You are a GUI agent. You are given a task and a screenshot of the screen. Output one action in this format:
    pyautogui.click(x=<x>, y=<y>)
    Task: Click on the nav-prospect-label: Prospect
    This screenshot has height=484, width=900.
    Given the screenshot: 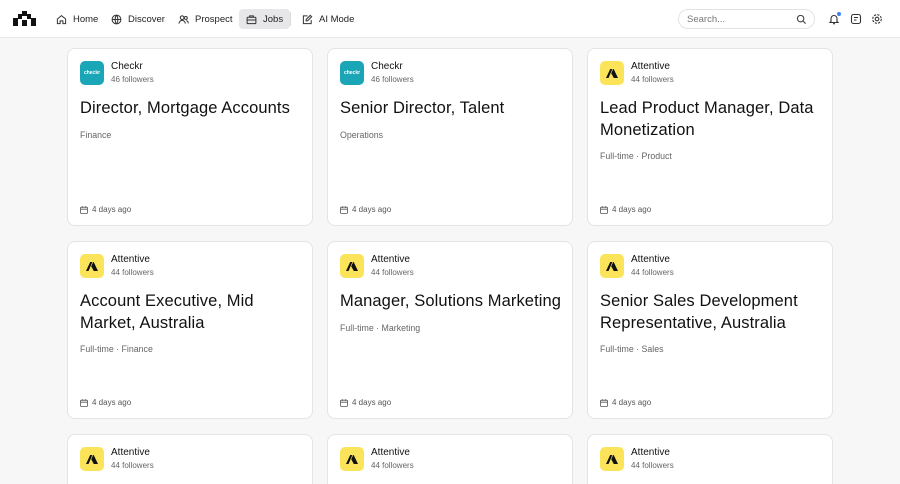 What is the action you would take?
    pyautogui.click(x=214, y=19)
    